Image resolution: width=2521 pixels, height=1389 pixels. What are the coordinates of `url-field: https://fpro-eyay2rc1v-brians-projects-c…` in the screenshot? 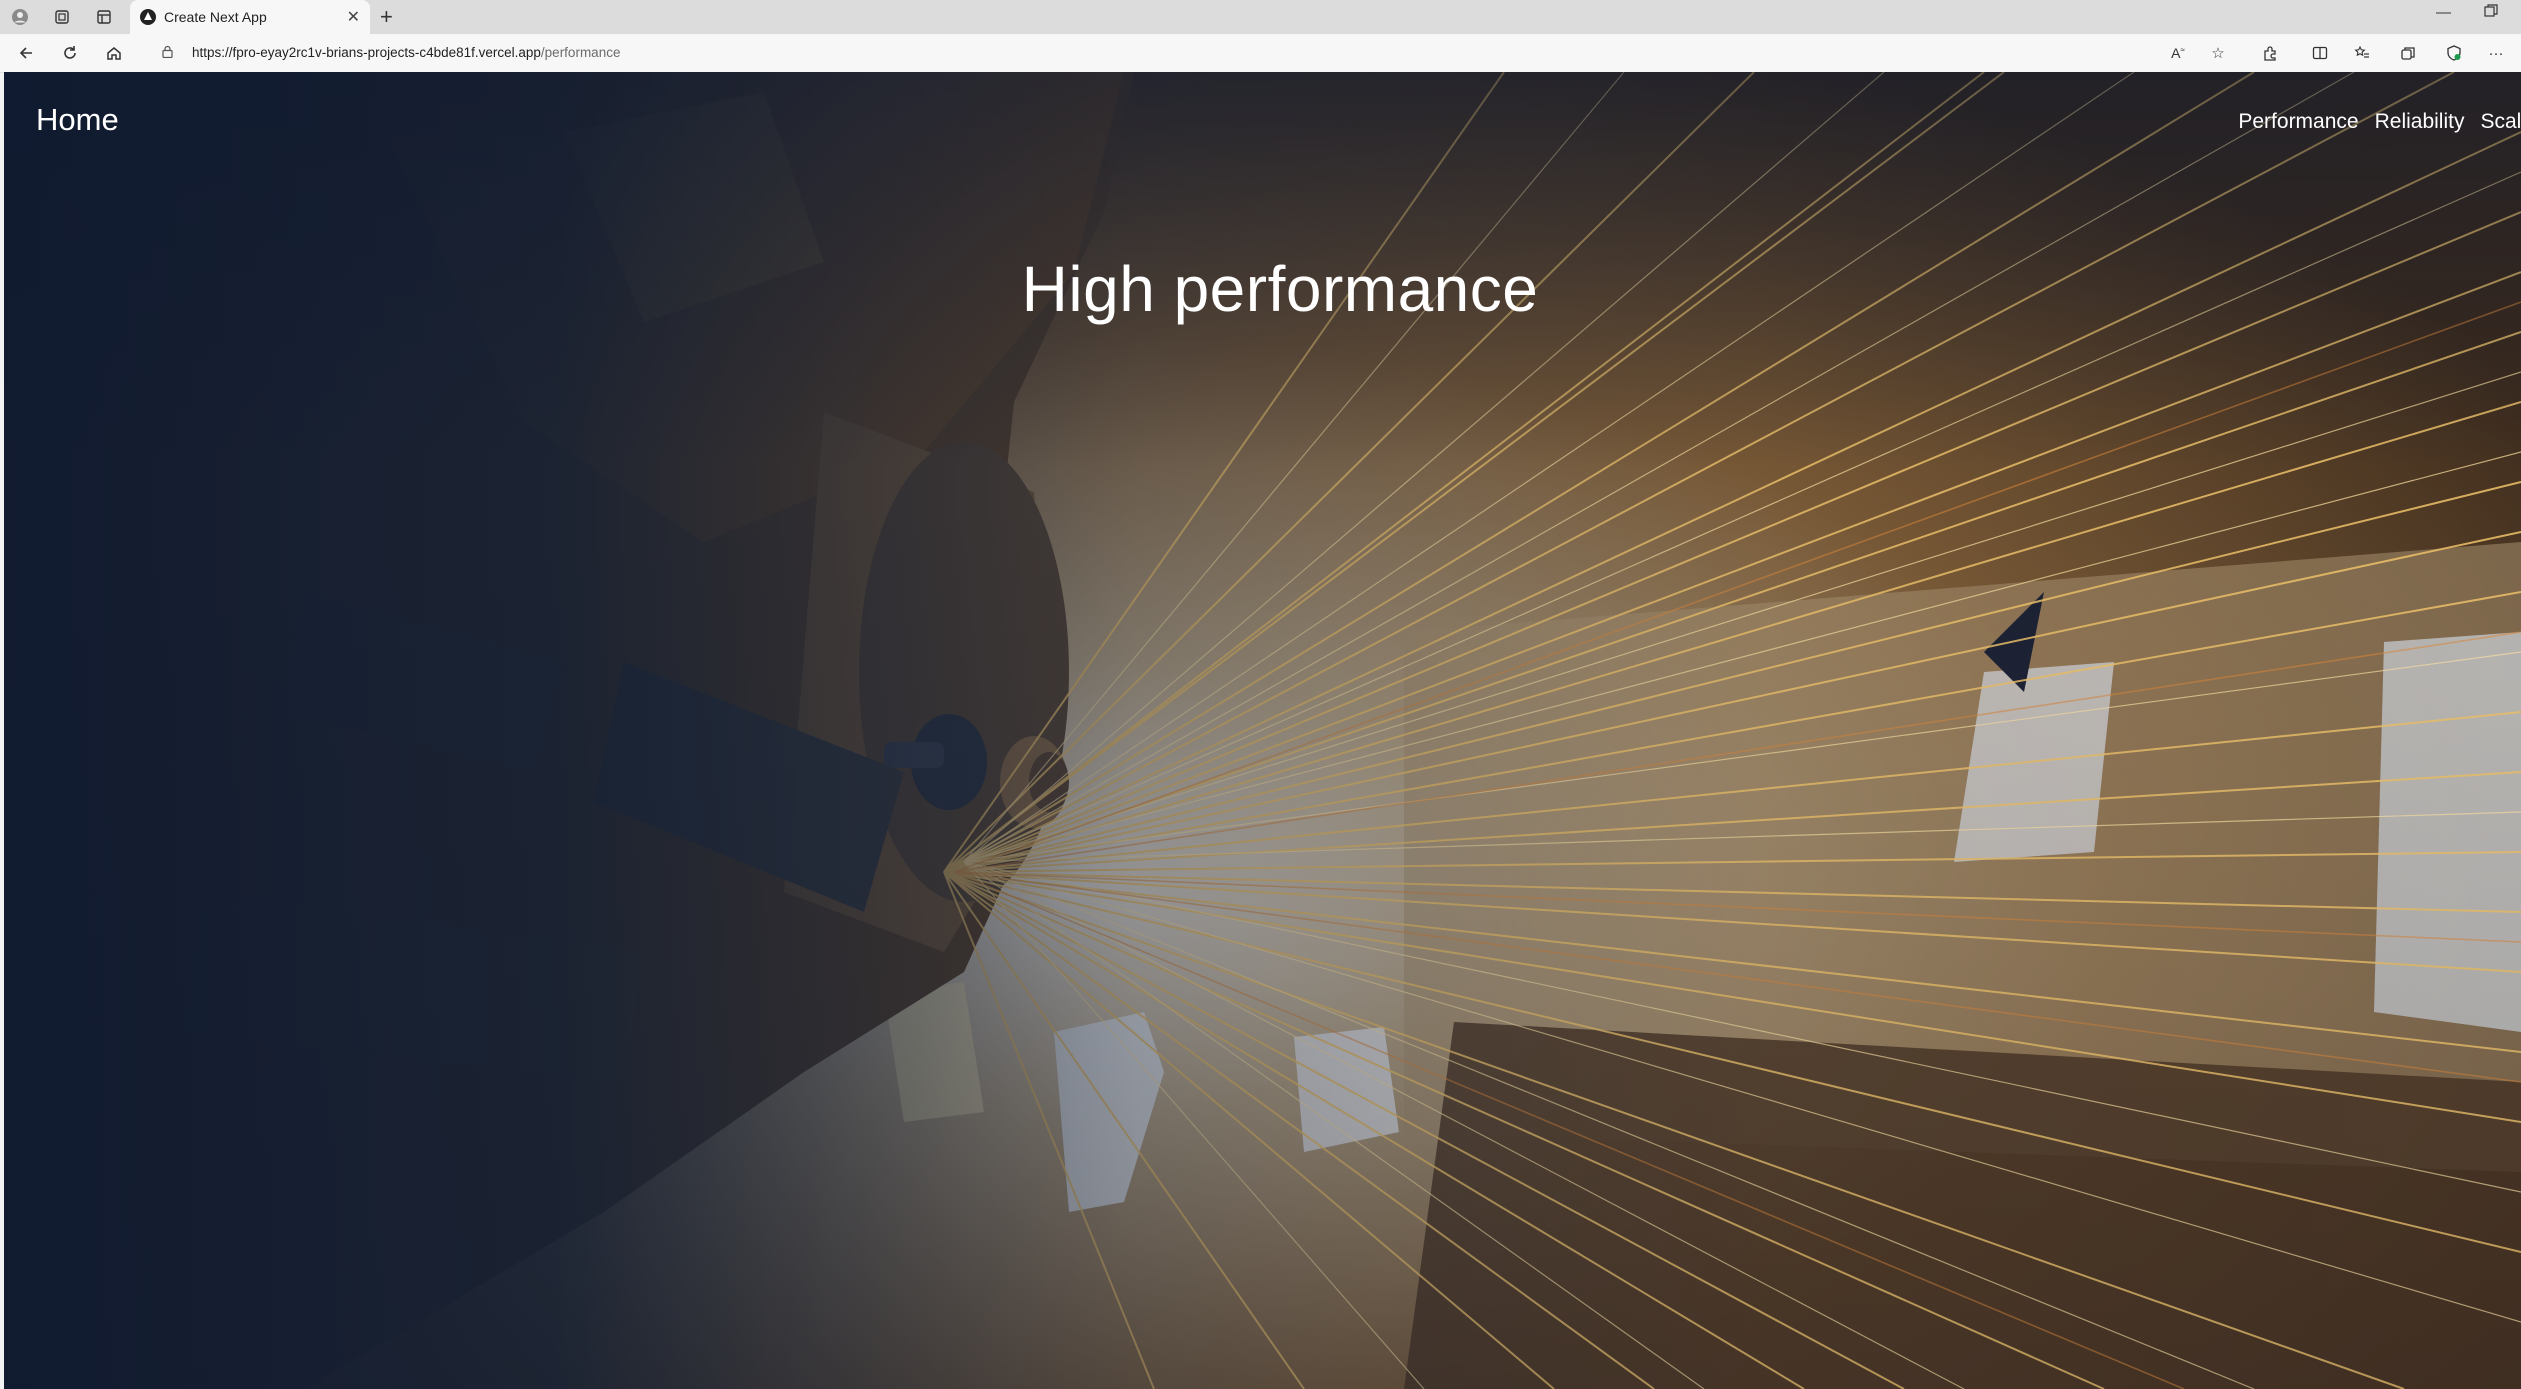 It's located at (1168, 53).